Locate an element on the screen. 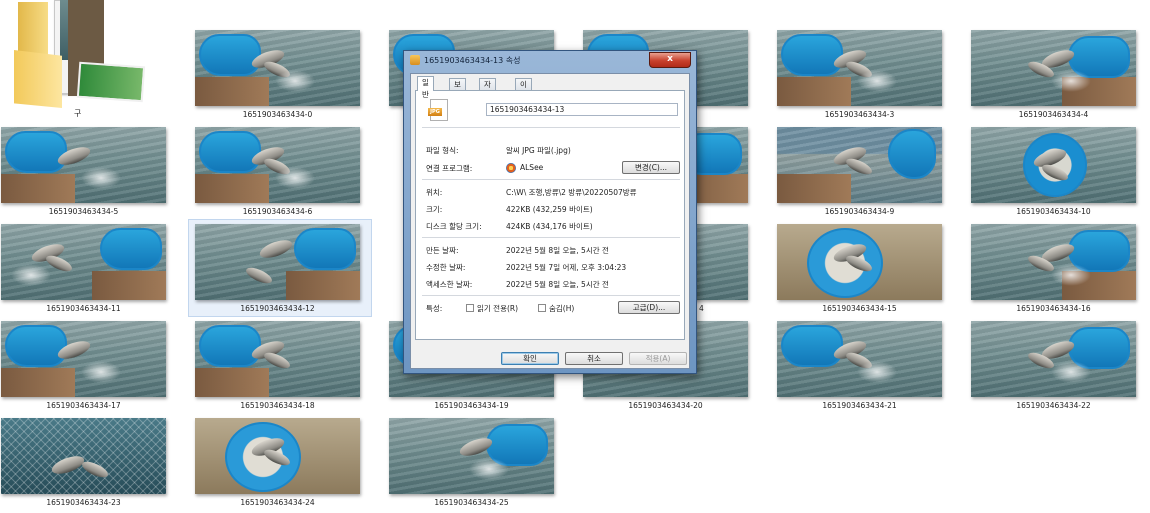 The width and height of the screenshot is (1150, 513). folder-icon: 구 is located at coordinates (80, 60).